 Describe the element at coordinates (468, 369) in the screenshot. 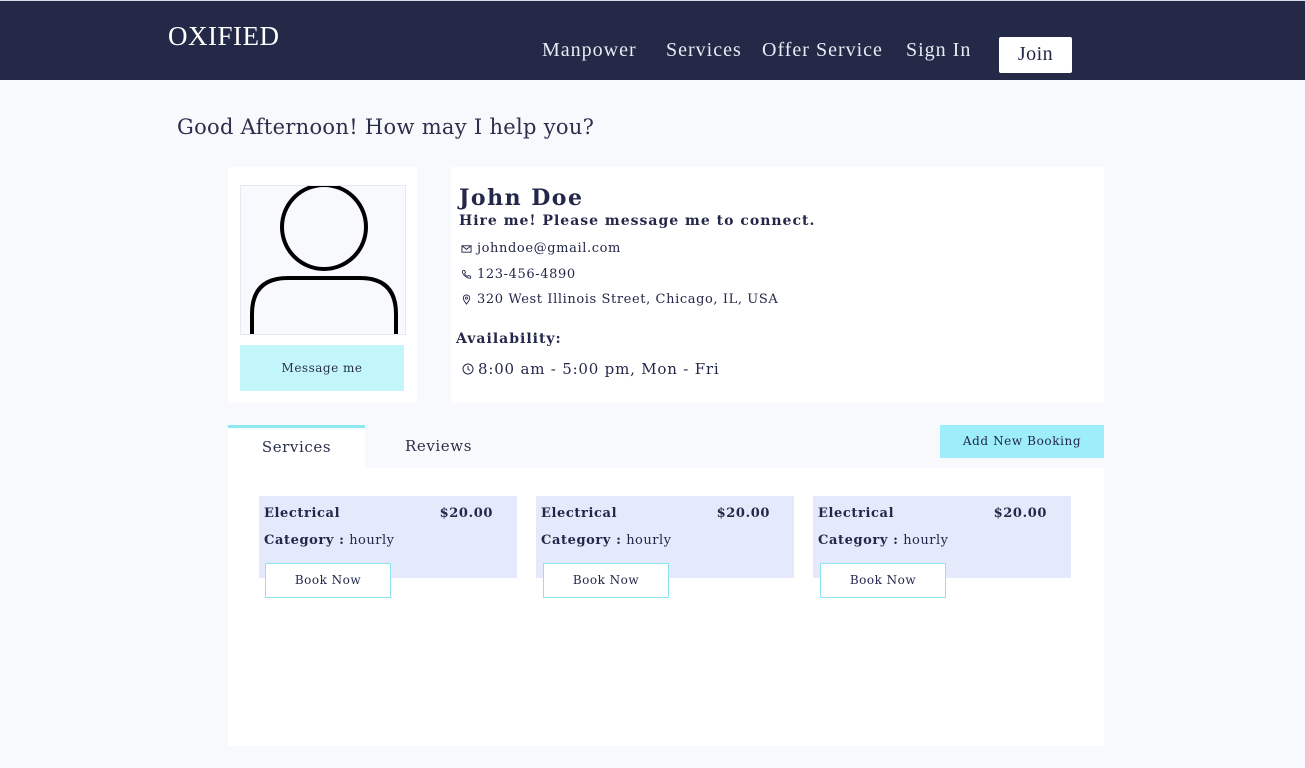

I see `clock-icon` at that location.